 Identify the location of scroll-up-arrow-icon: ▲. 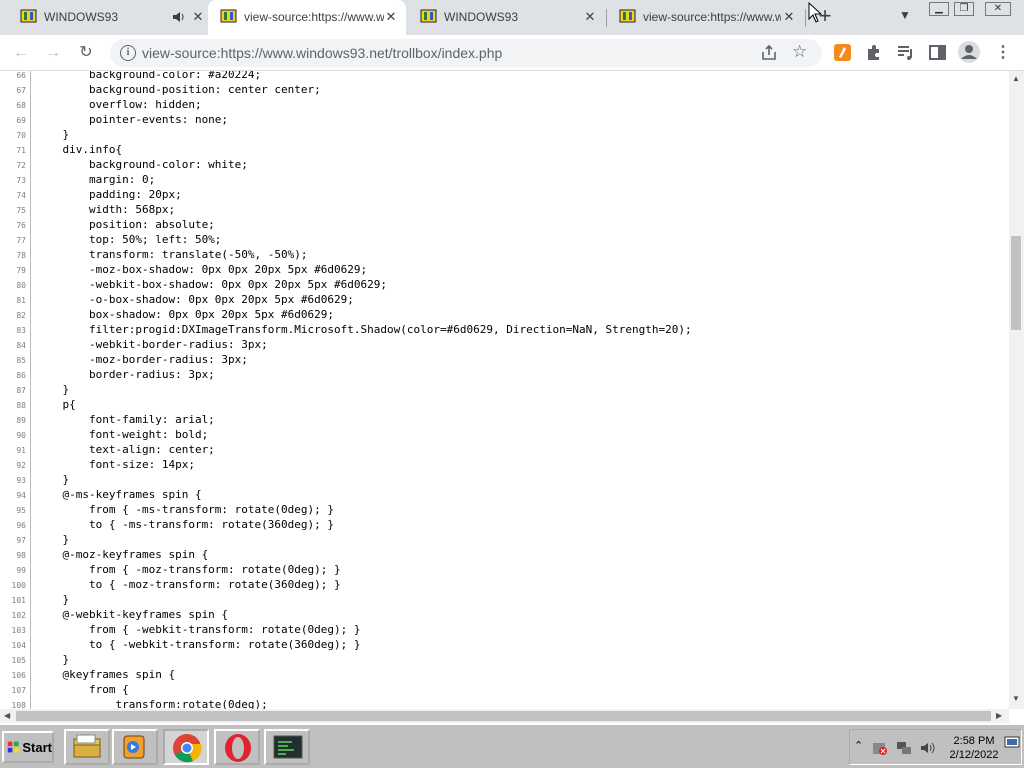
(1016, 78).